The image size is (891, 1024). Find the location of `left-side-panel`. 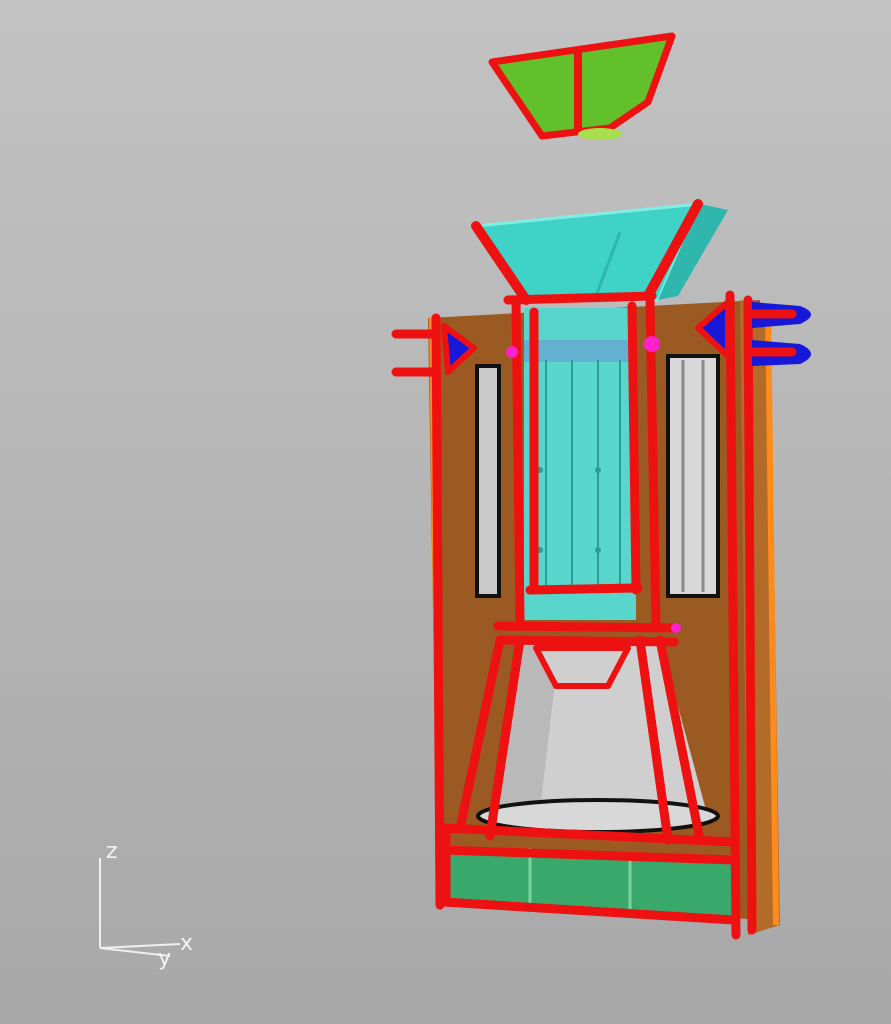

left-side-panel is located at coordinates (488, 481).